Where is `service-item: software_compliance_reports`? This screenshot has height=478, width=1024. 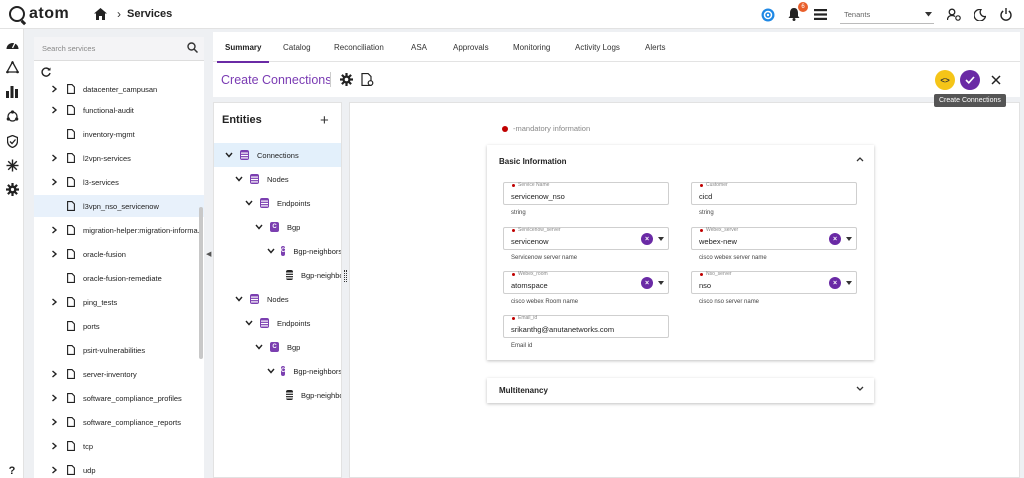
service-item: software_compliance_reports is located at coordinates (119, 422).